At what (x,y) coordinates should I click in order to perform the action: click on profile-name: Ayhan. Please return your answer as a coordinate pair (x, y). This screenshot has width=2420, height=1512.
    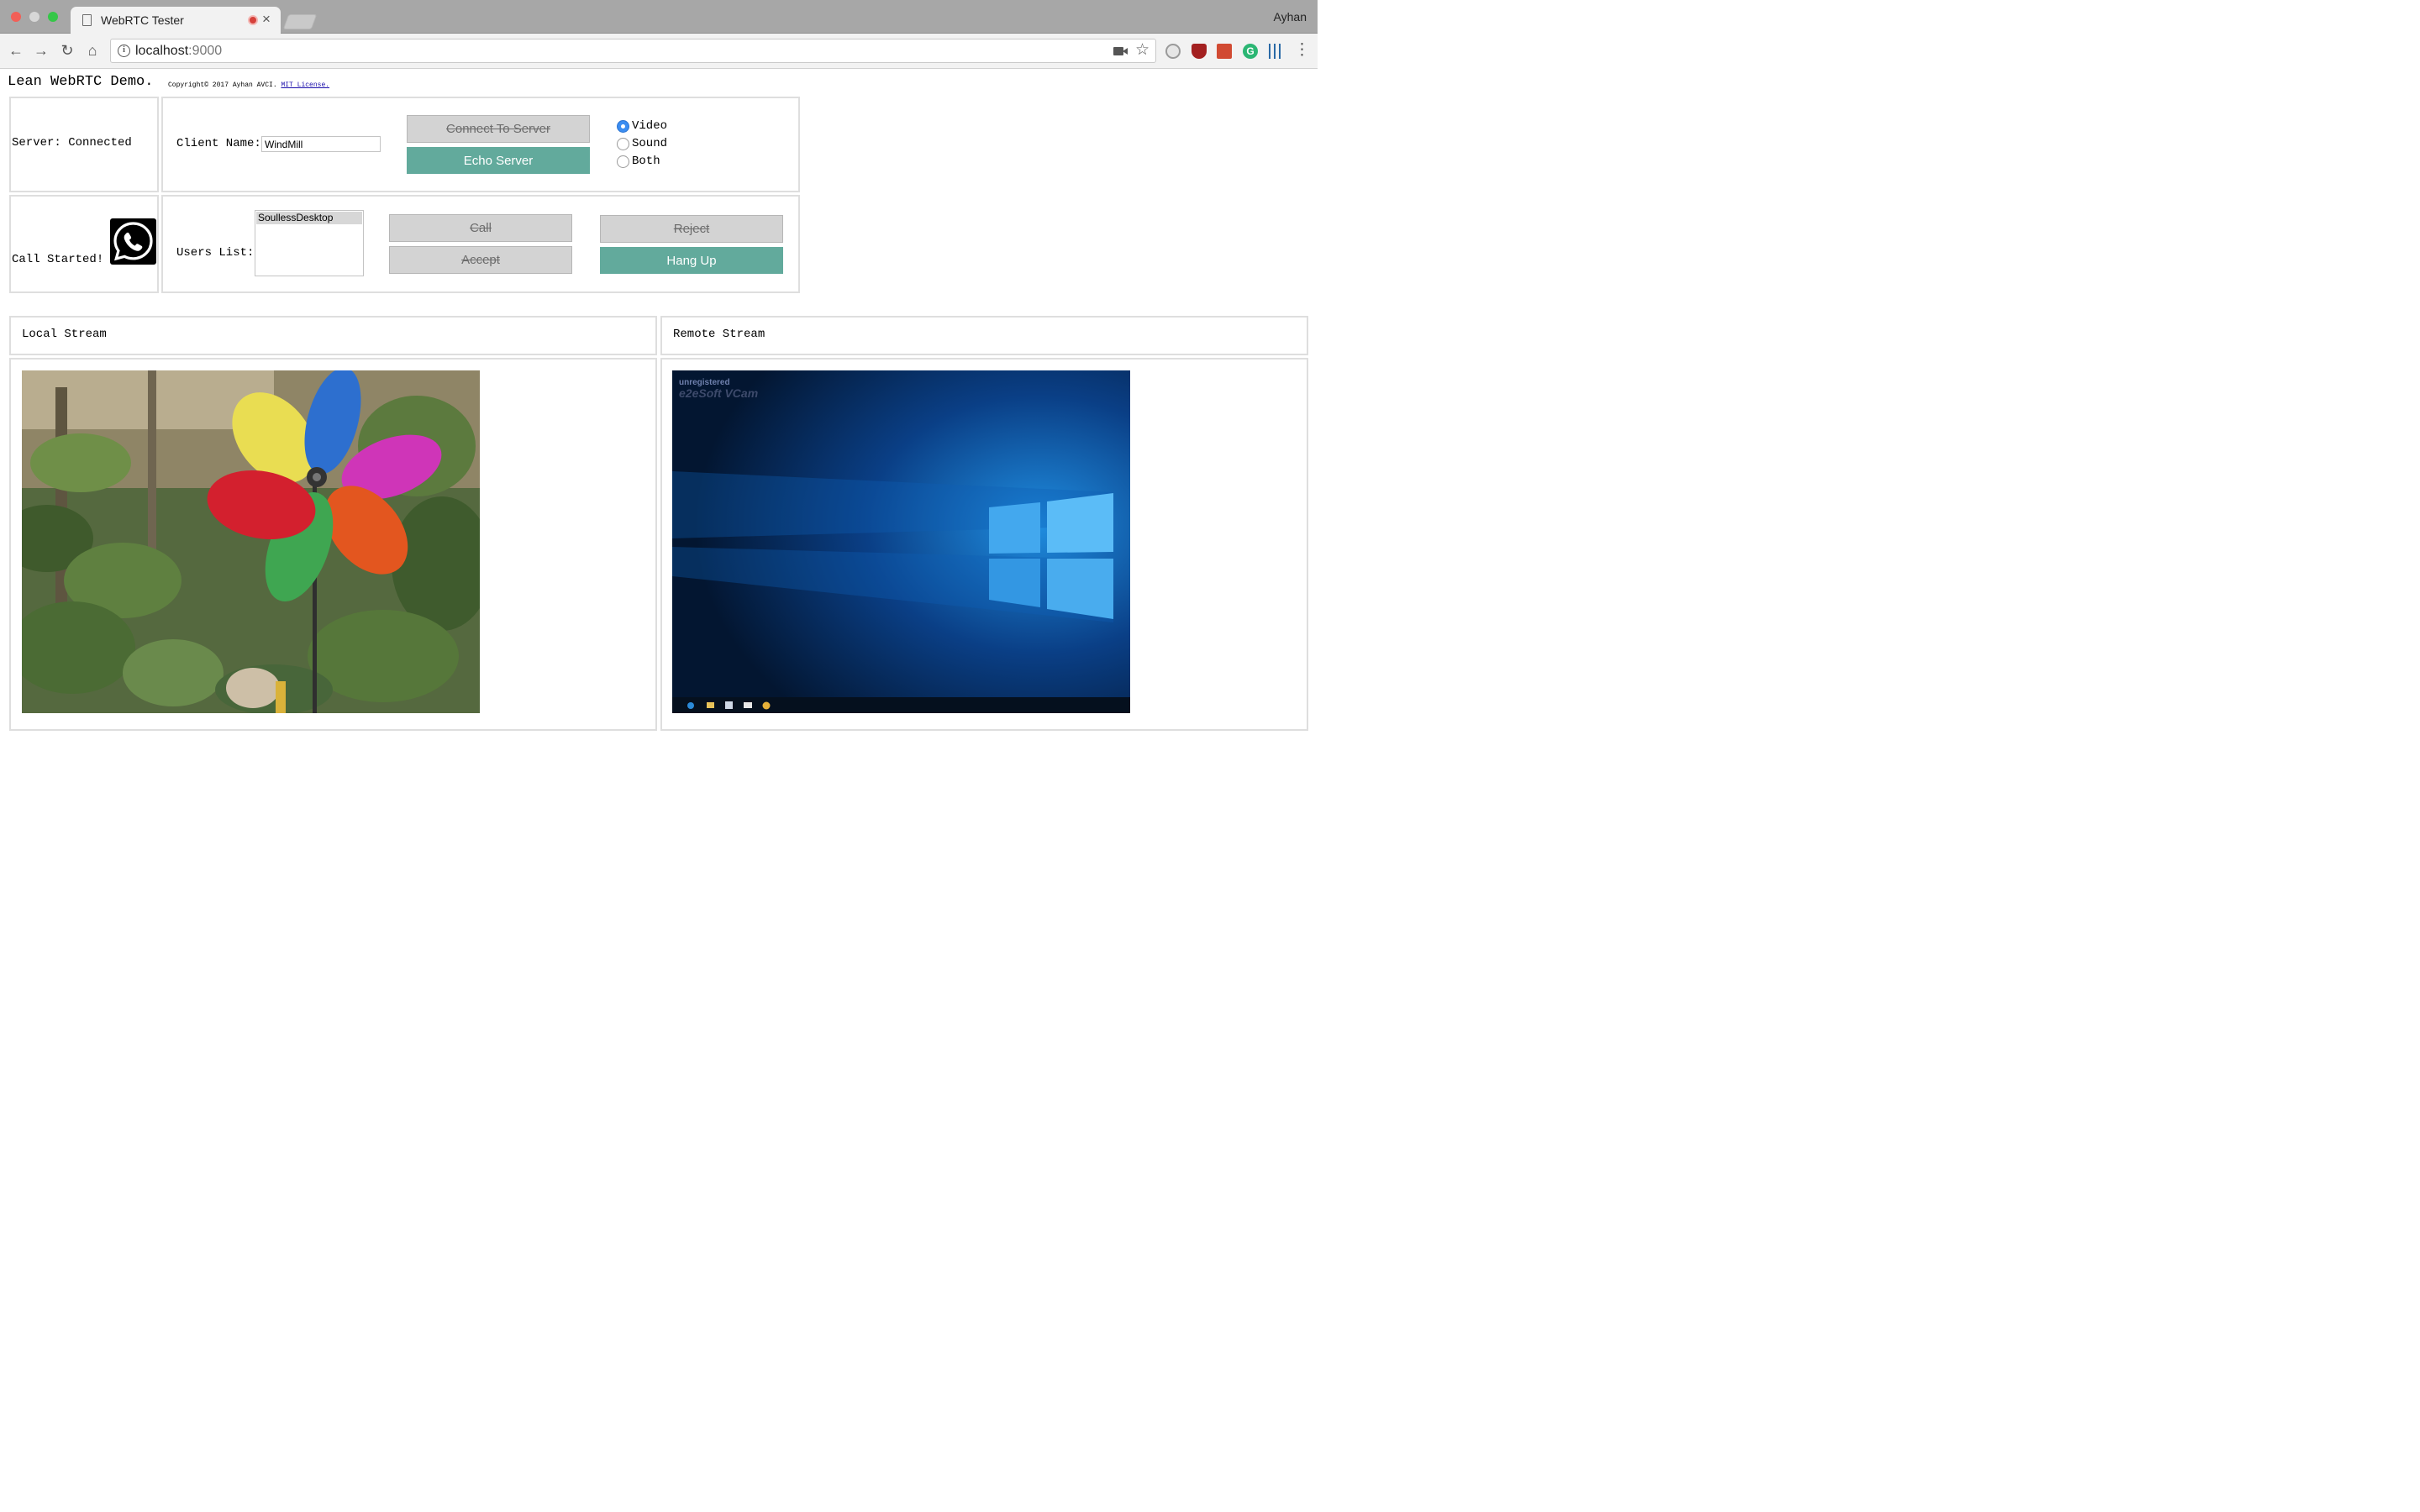
    Looking at the image, I should click on (1290, 17).